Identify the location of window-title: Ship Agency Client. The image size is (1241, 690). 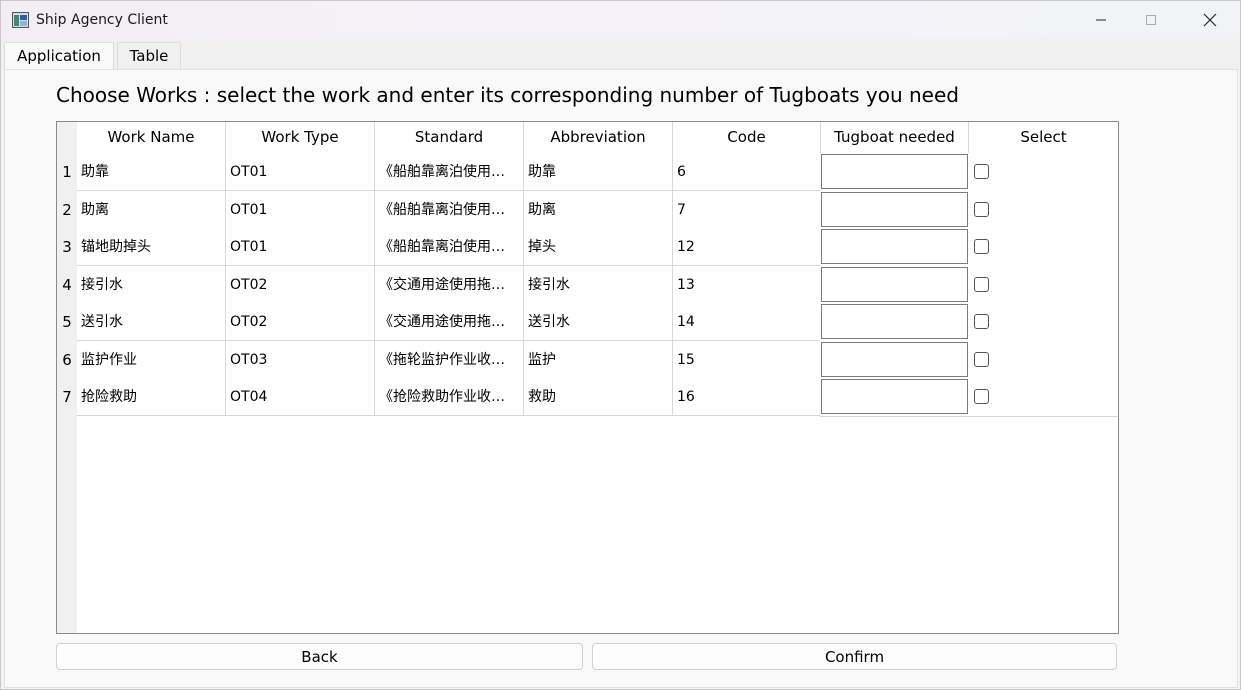
(102, 20).